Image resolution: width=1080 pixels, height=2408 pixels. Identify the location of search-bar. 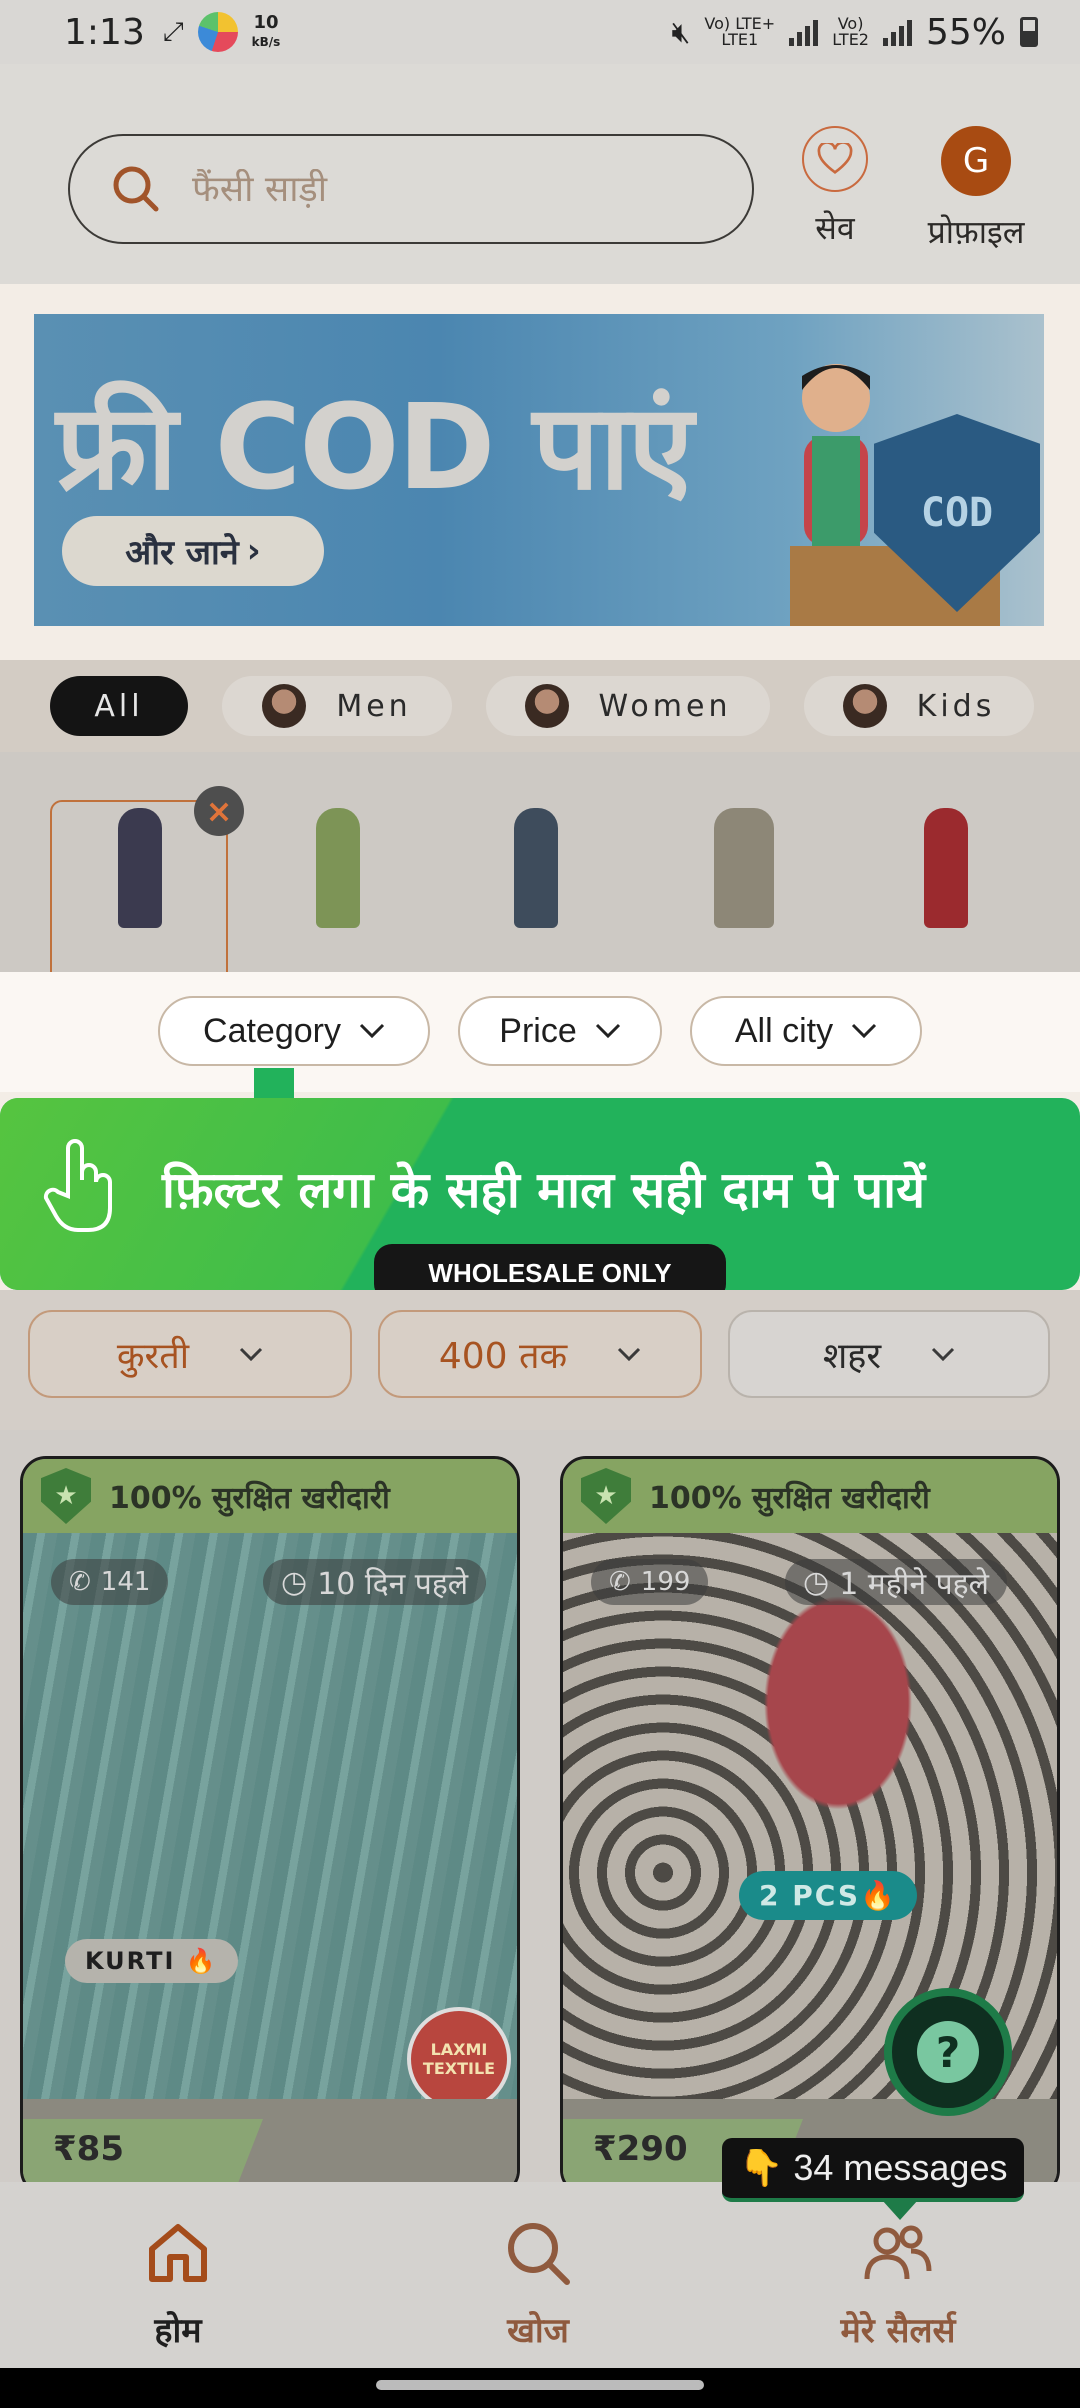
(411, 189).